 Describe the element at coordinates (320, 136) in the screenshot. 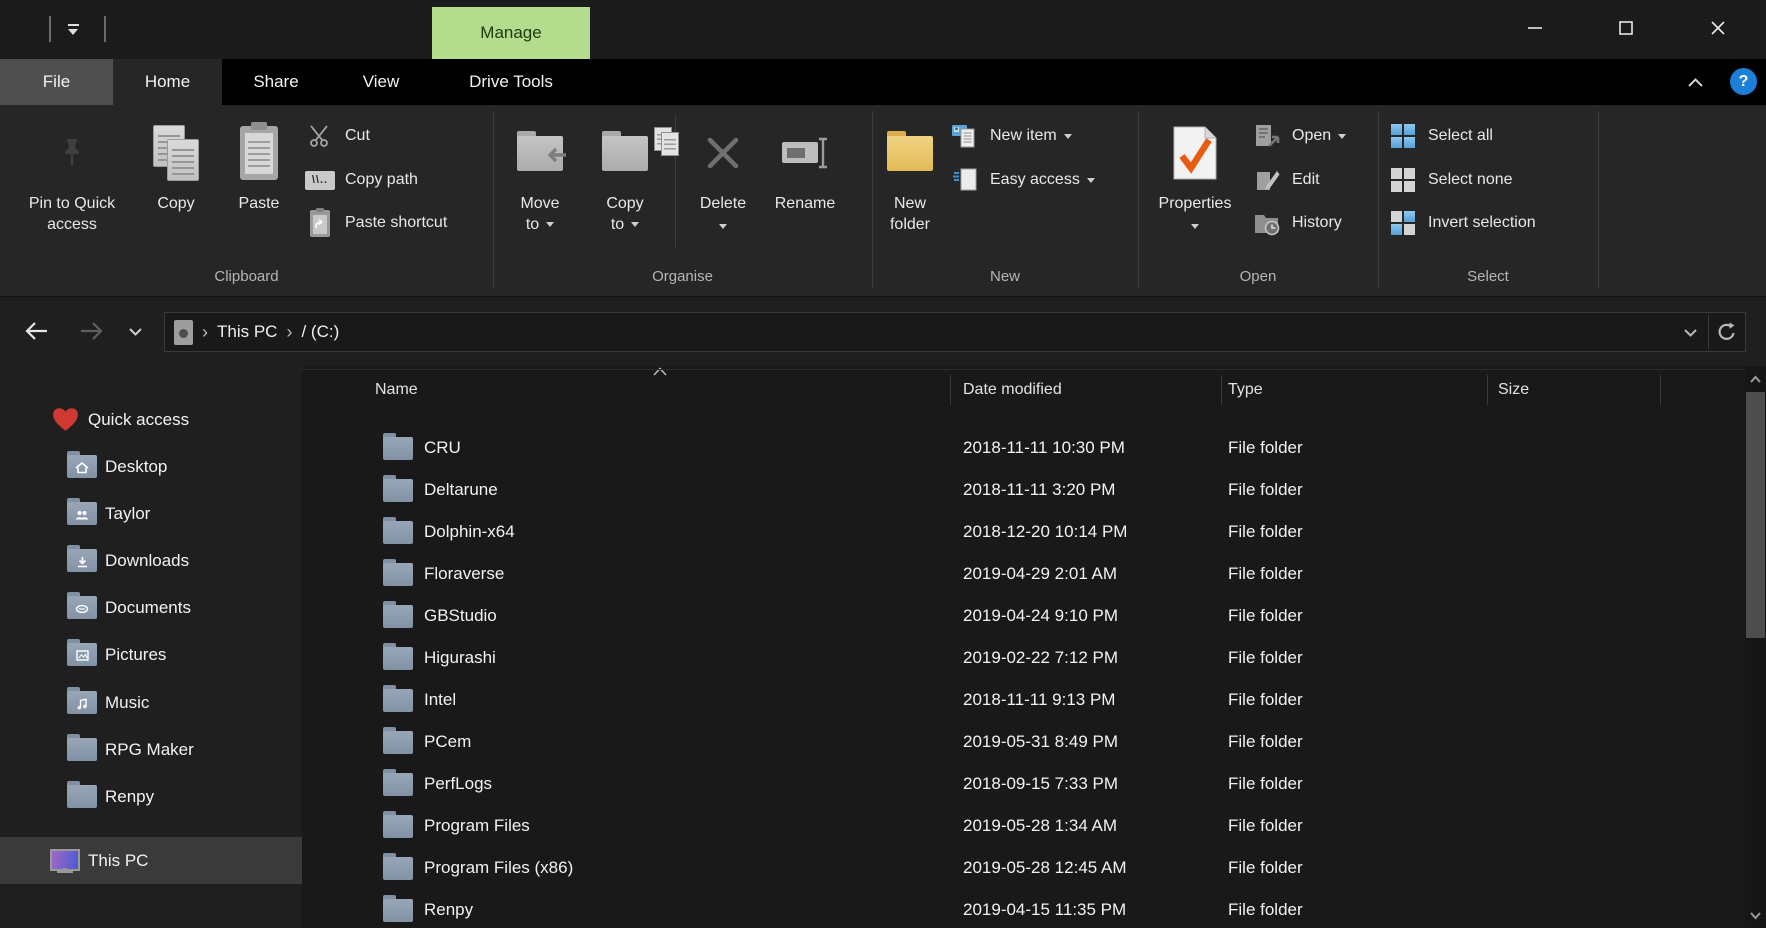

I see `scissors-icon` at that location.